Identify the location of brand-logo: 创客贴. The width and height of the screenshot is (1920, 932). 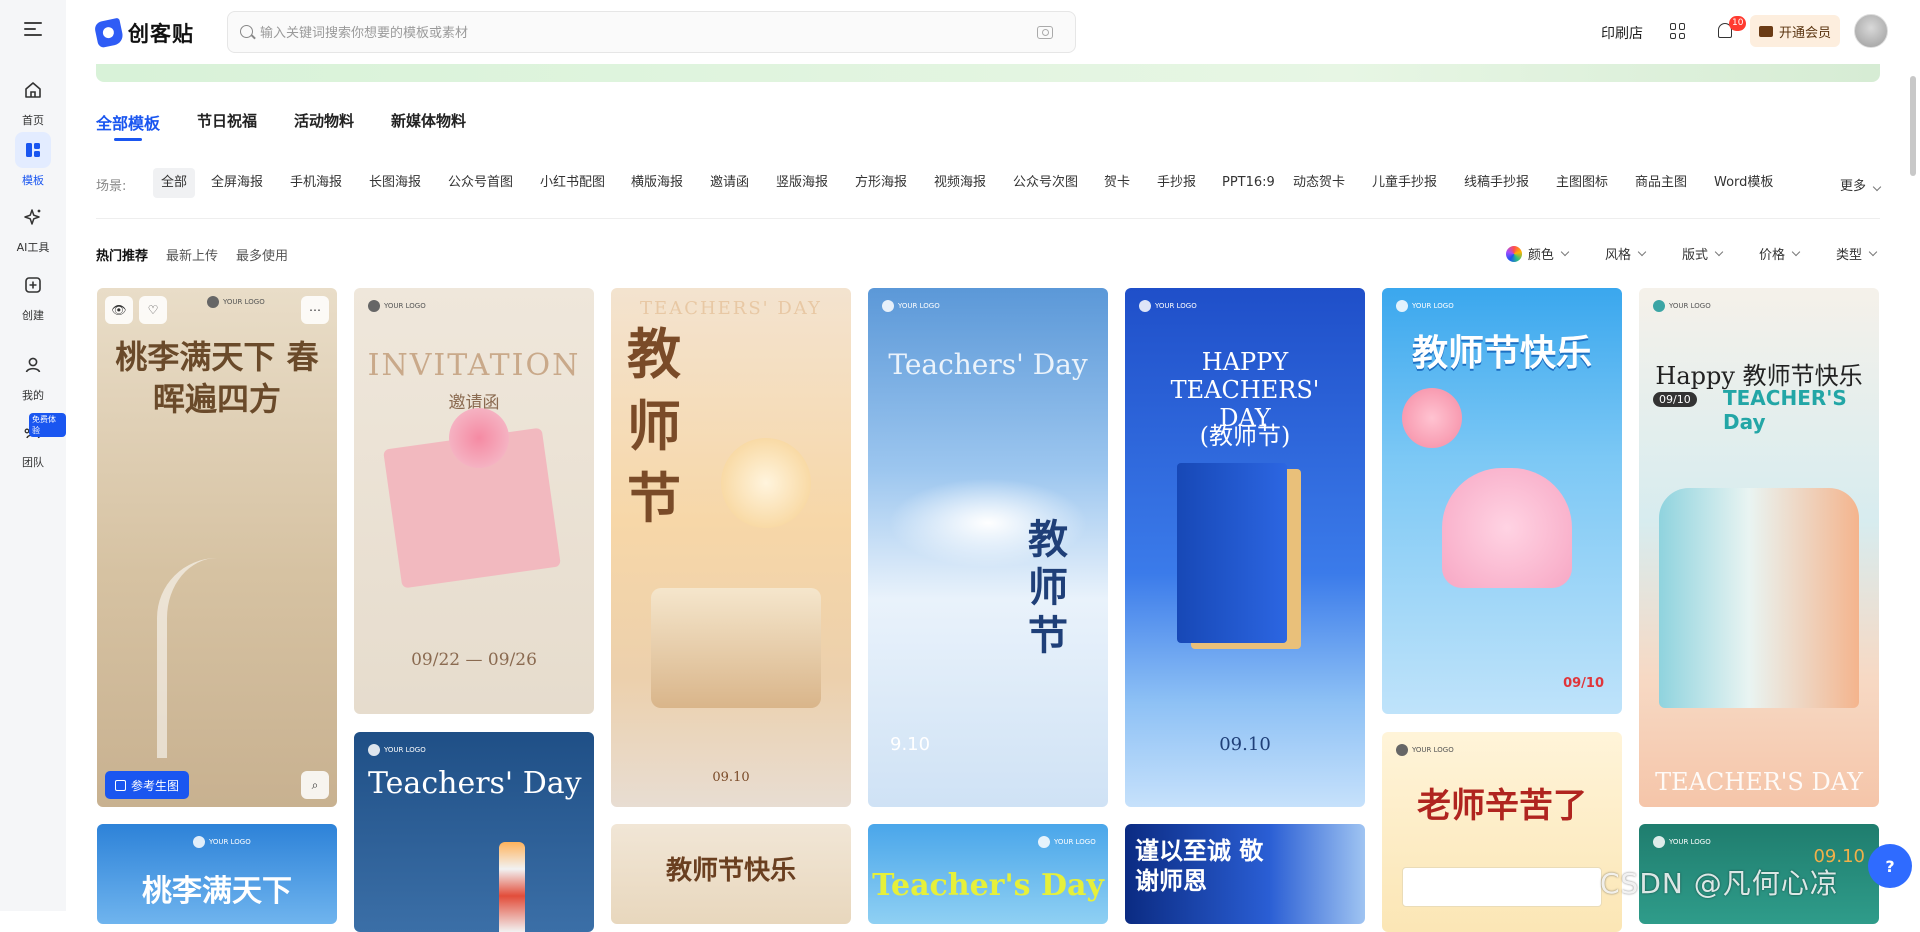
(143, 33).